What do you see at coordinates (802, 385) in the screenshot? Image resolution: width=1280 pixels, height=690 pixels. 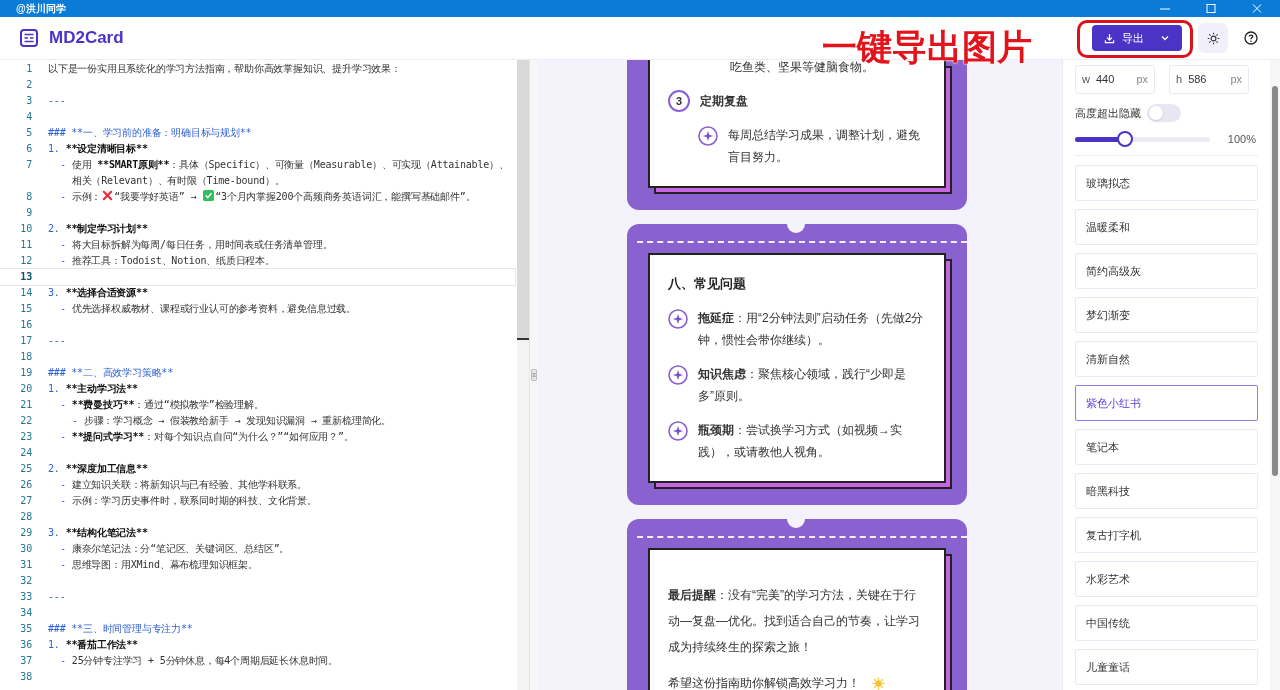 I see `point-text: 知识焦虑：聚焦核心领域，践行“少即是多”原则。` at bounding box center [802, 385].